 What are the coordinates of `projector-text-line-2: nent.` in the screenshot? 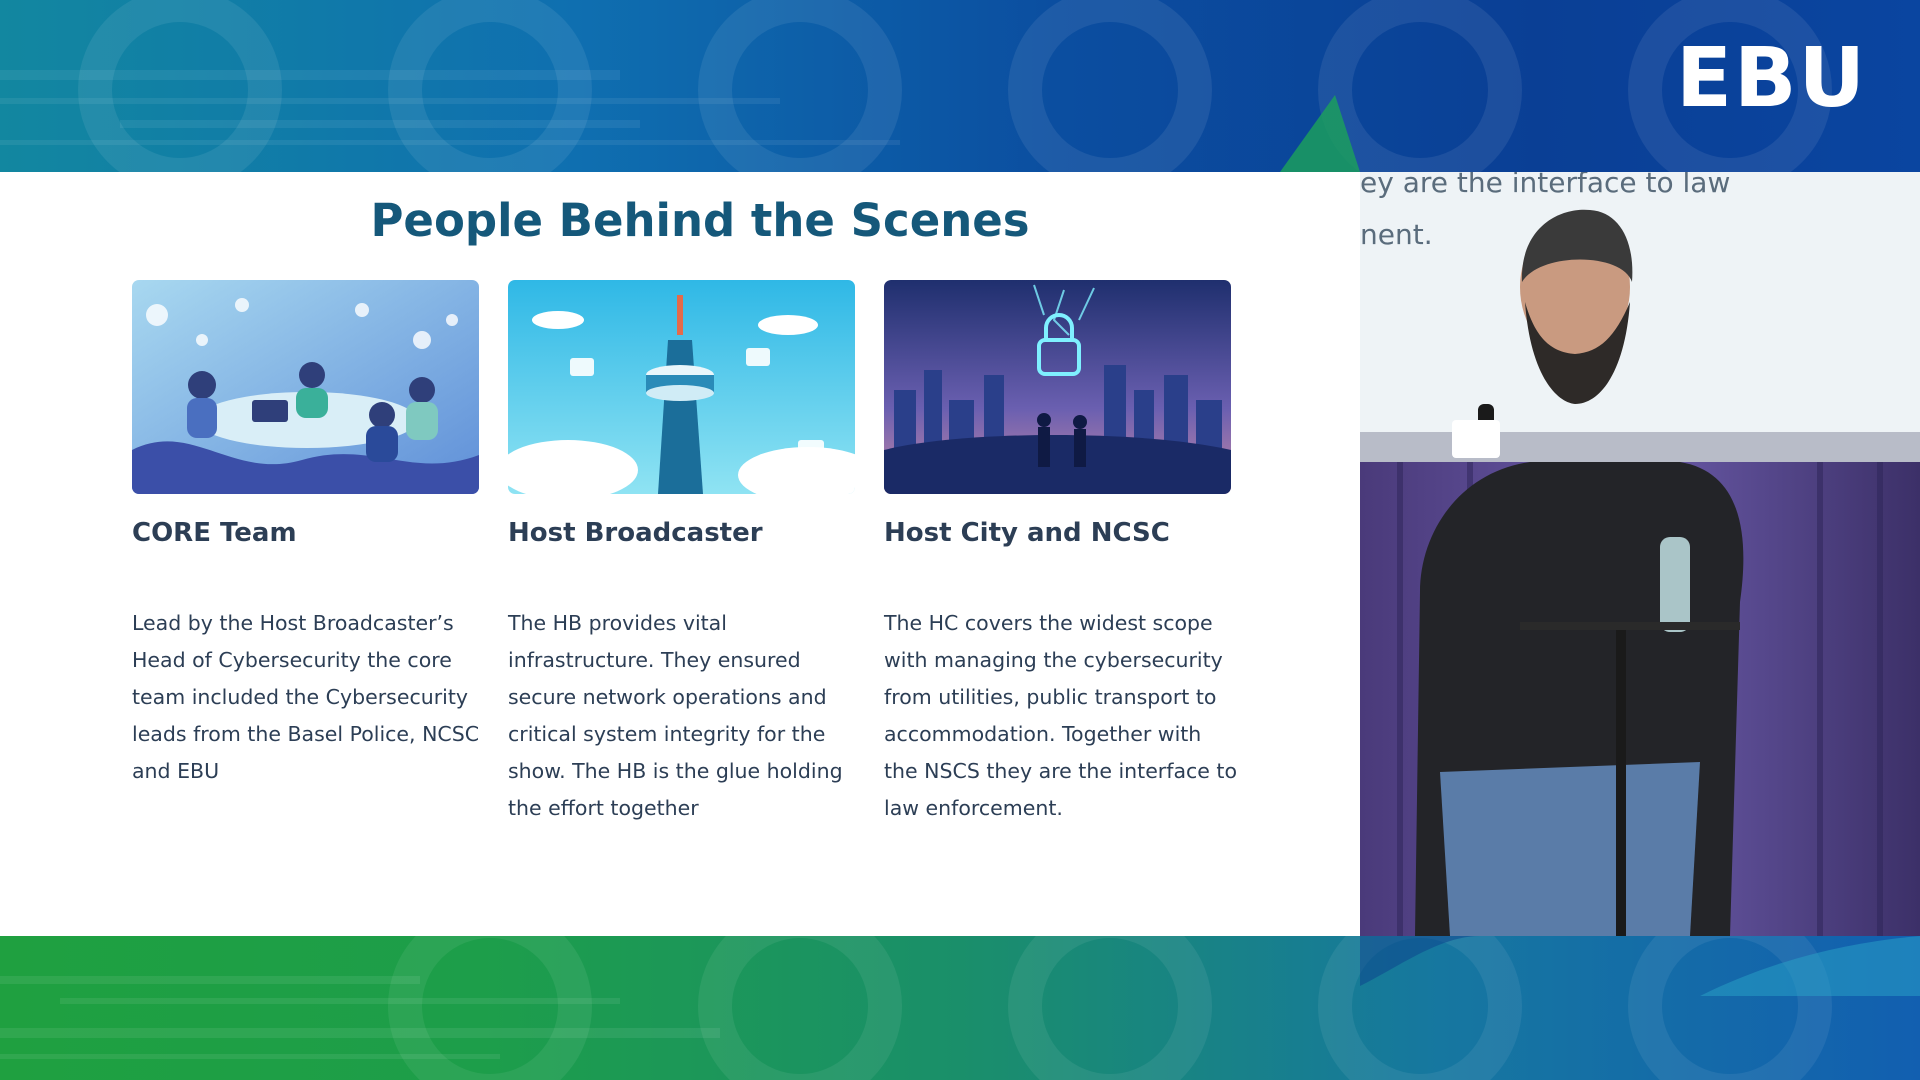 It's located at (1396, 234).